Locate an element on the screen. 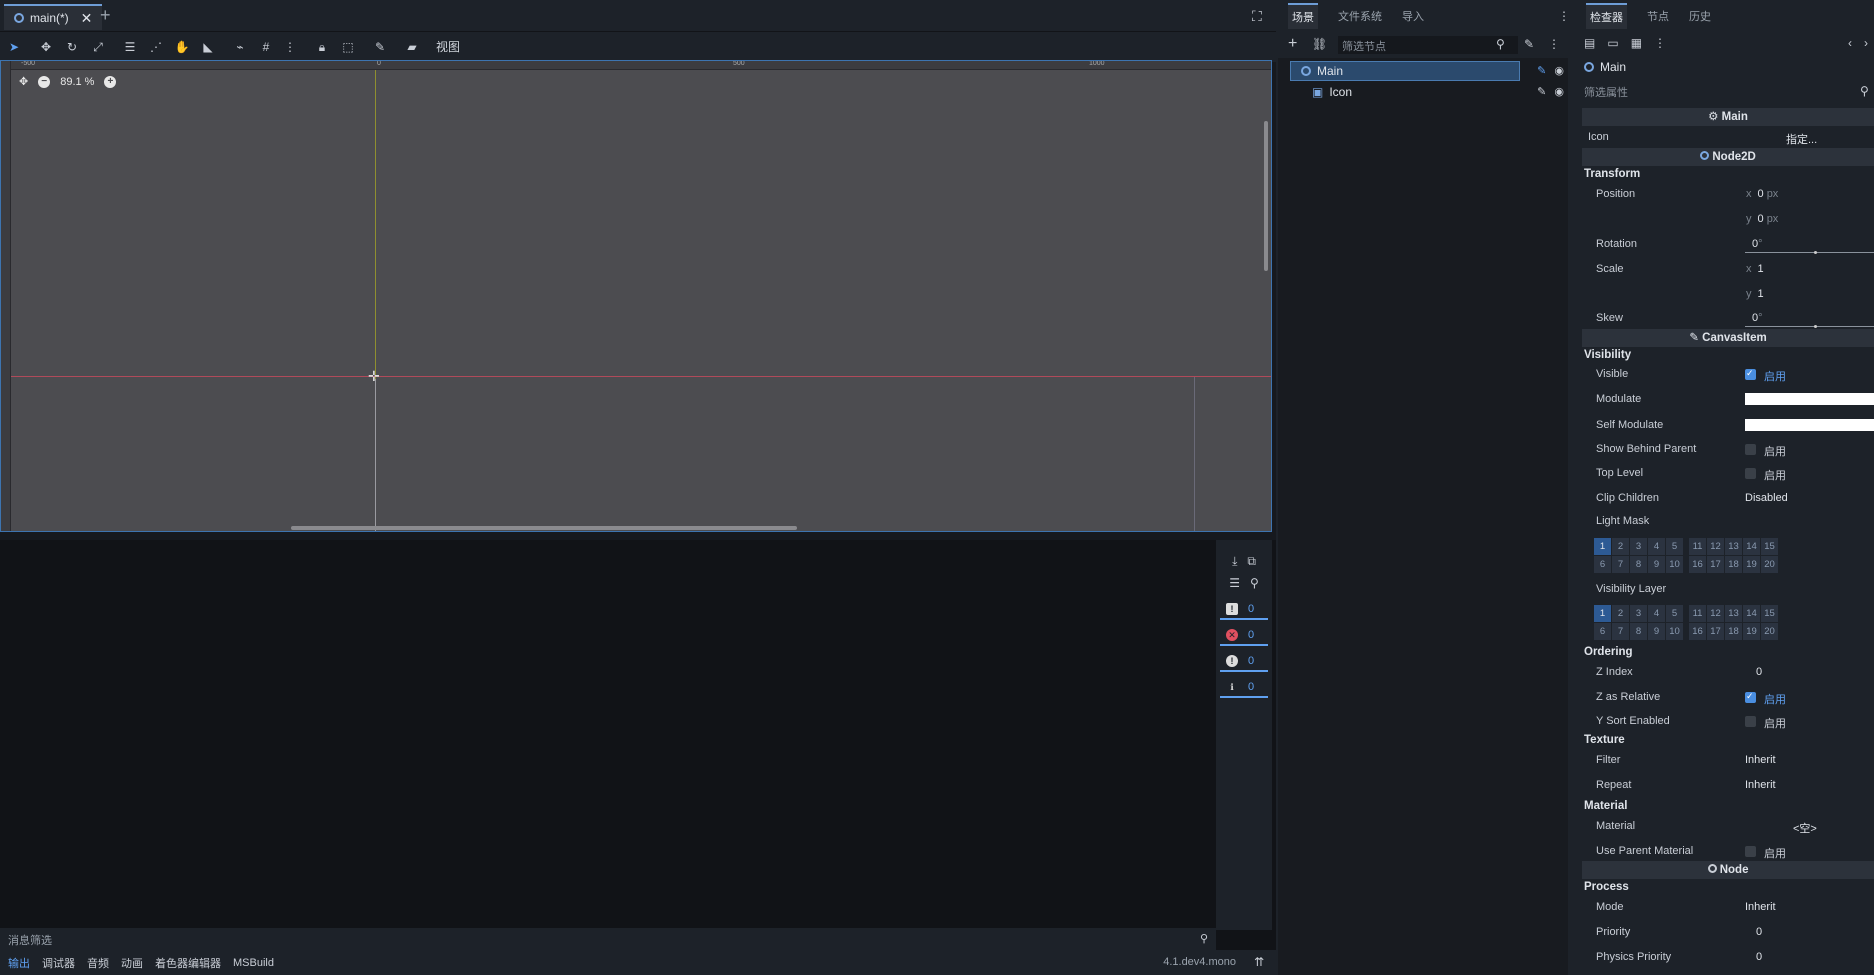 The image size is (1874, 975). clip-children-select: Disabled is located at coordinates (1766, 498).